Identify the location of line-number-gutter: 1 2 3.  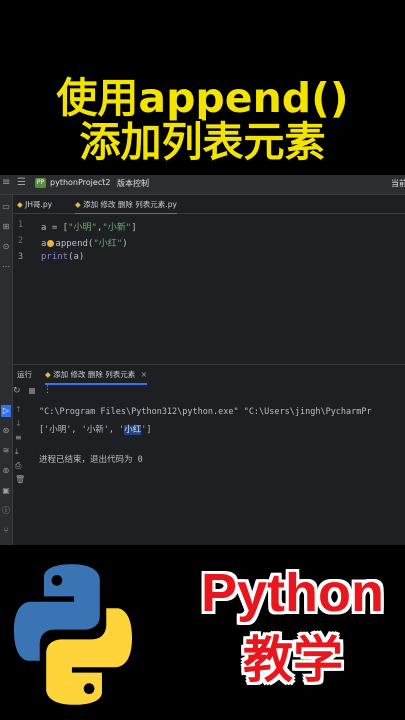
(24, 289).